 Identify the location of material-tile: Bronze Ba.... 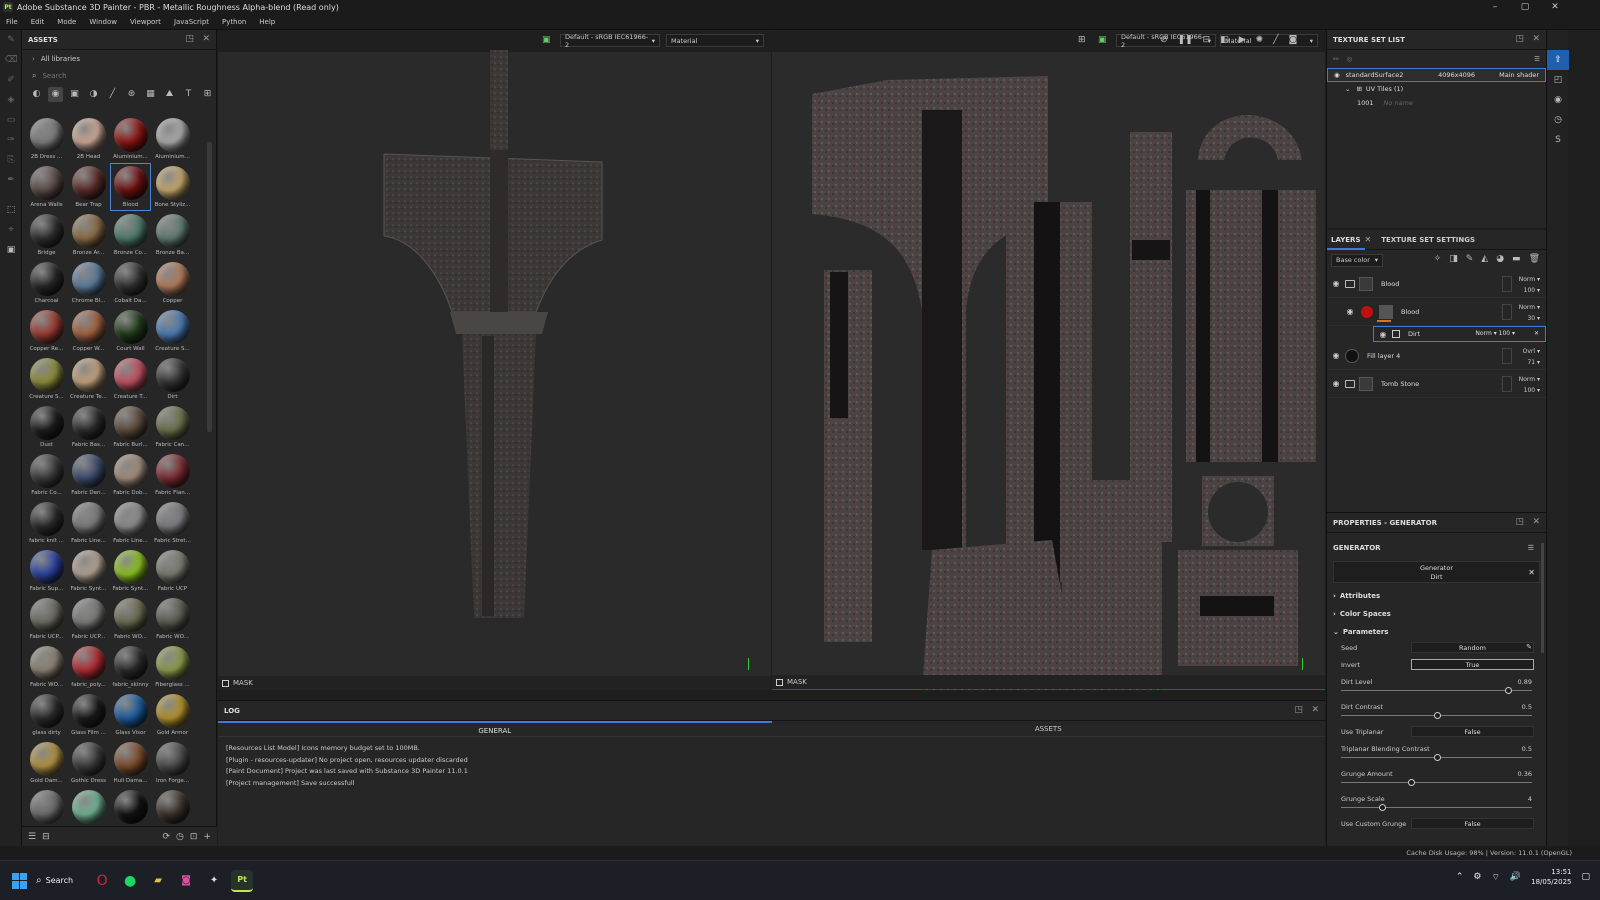
(172, 235).